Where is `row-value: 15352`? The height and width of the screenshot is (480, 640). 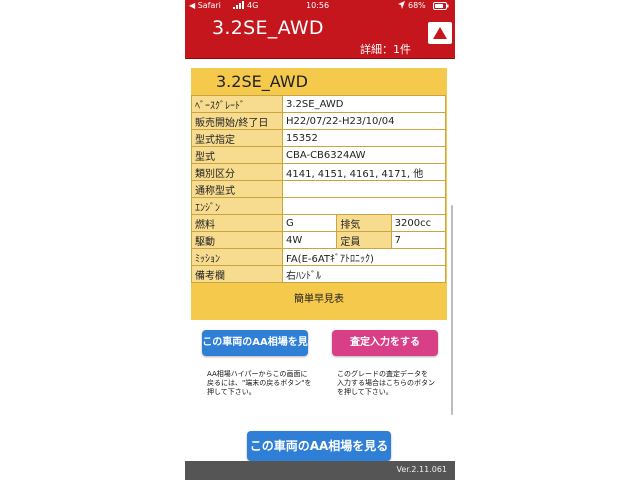
row-value: 15352 is located at coordinates (364, 138).